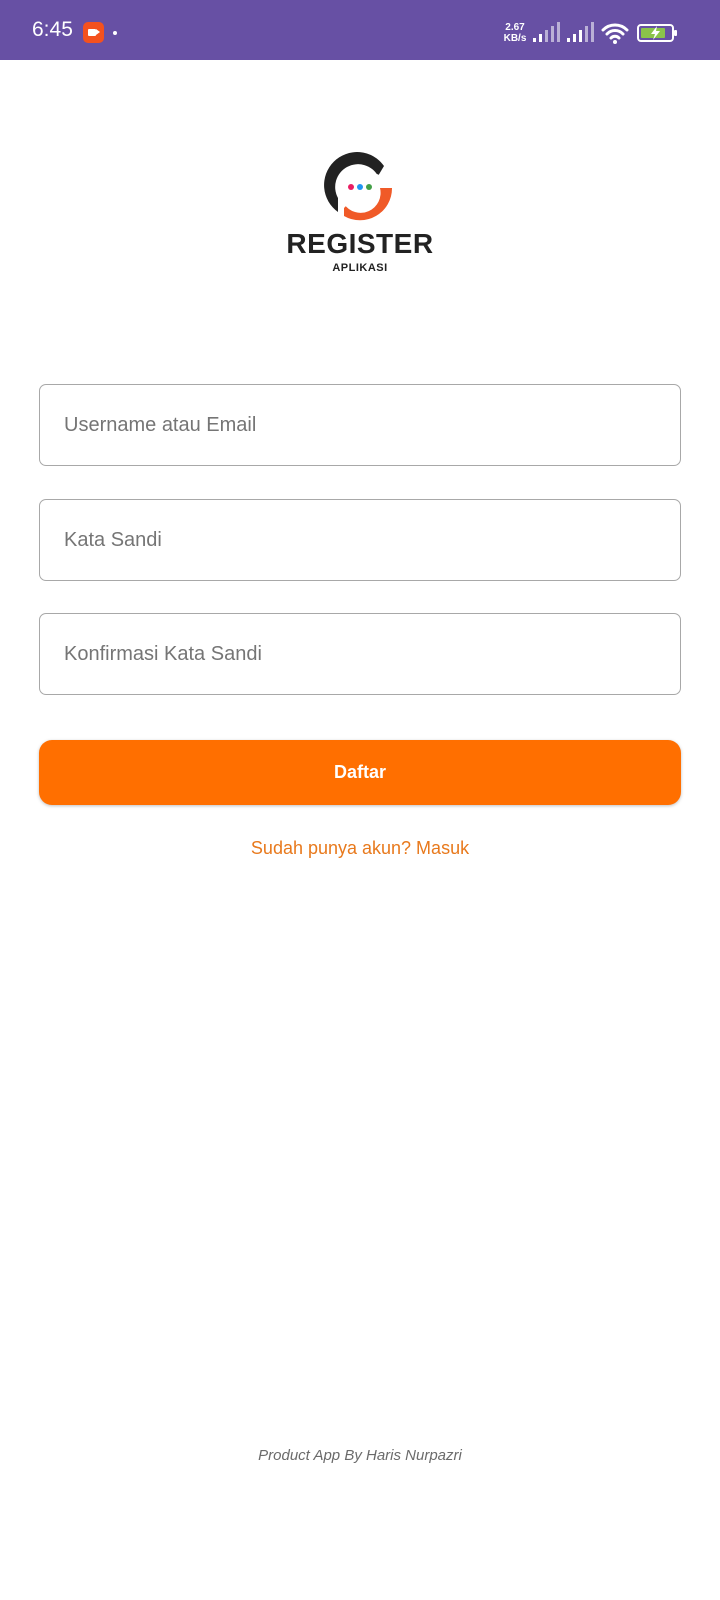 The width and height of the screenshot is (720, 1600). Describe the element at coordinates (115, 33) in the screenshot. I see `notification-dot-icon` at that location.